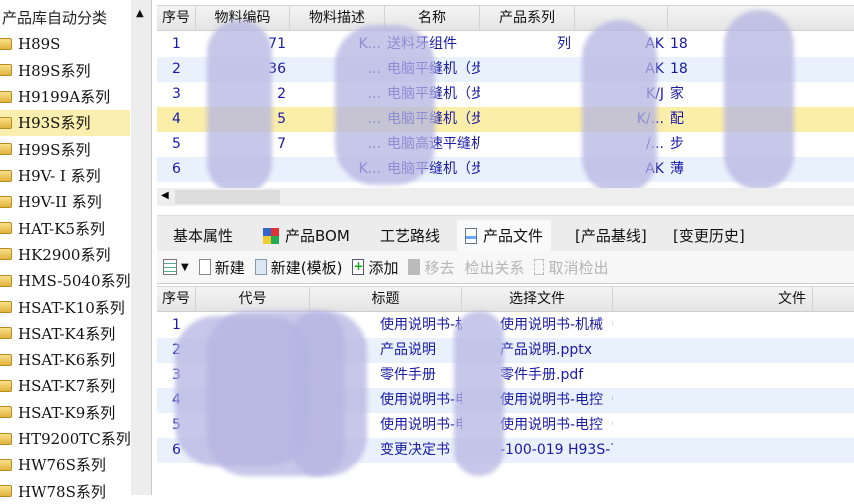 The image size is (854, 504). I want to click on column-header: 文件, so click(713, 299).